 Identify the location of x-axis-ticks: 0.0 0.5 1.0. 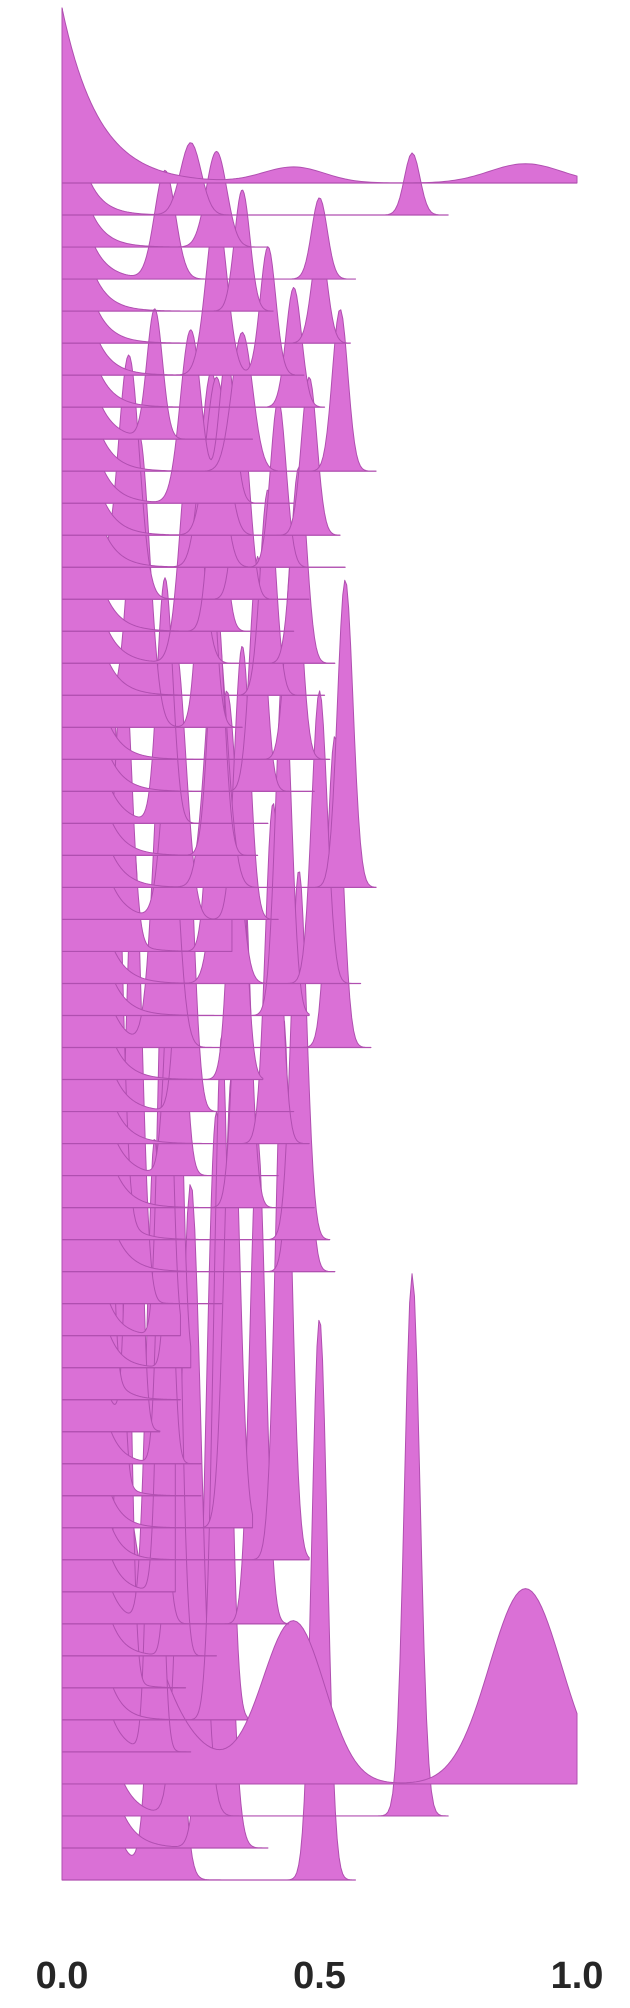
(320, 1976).